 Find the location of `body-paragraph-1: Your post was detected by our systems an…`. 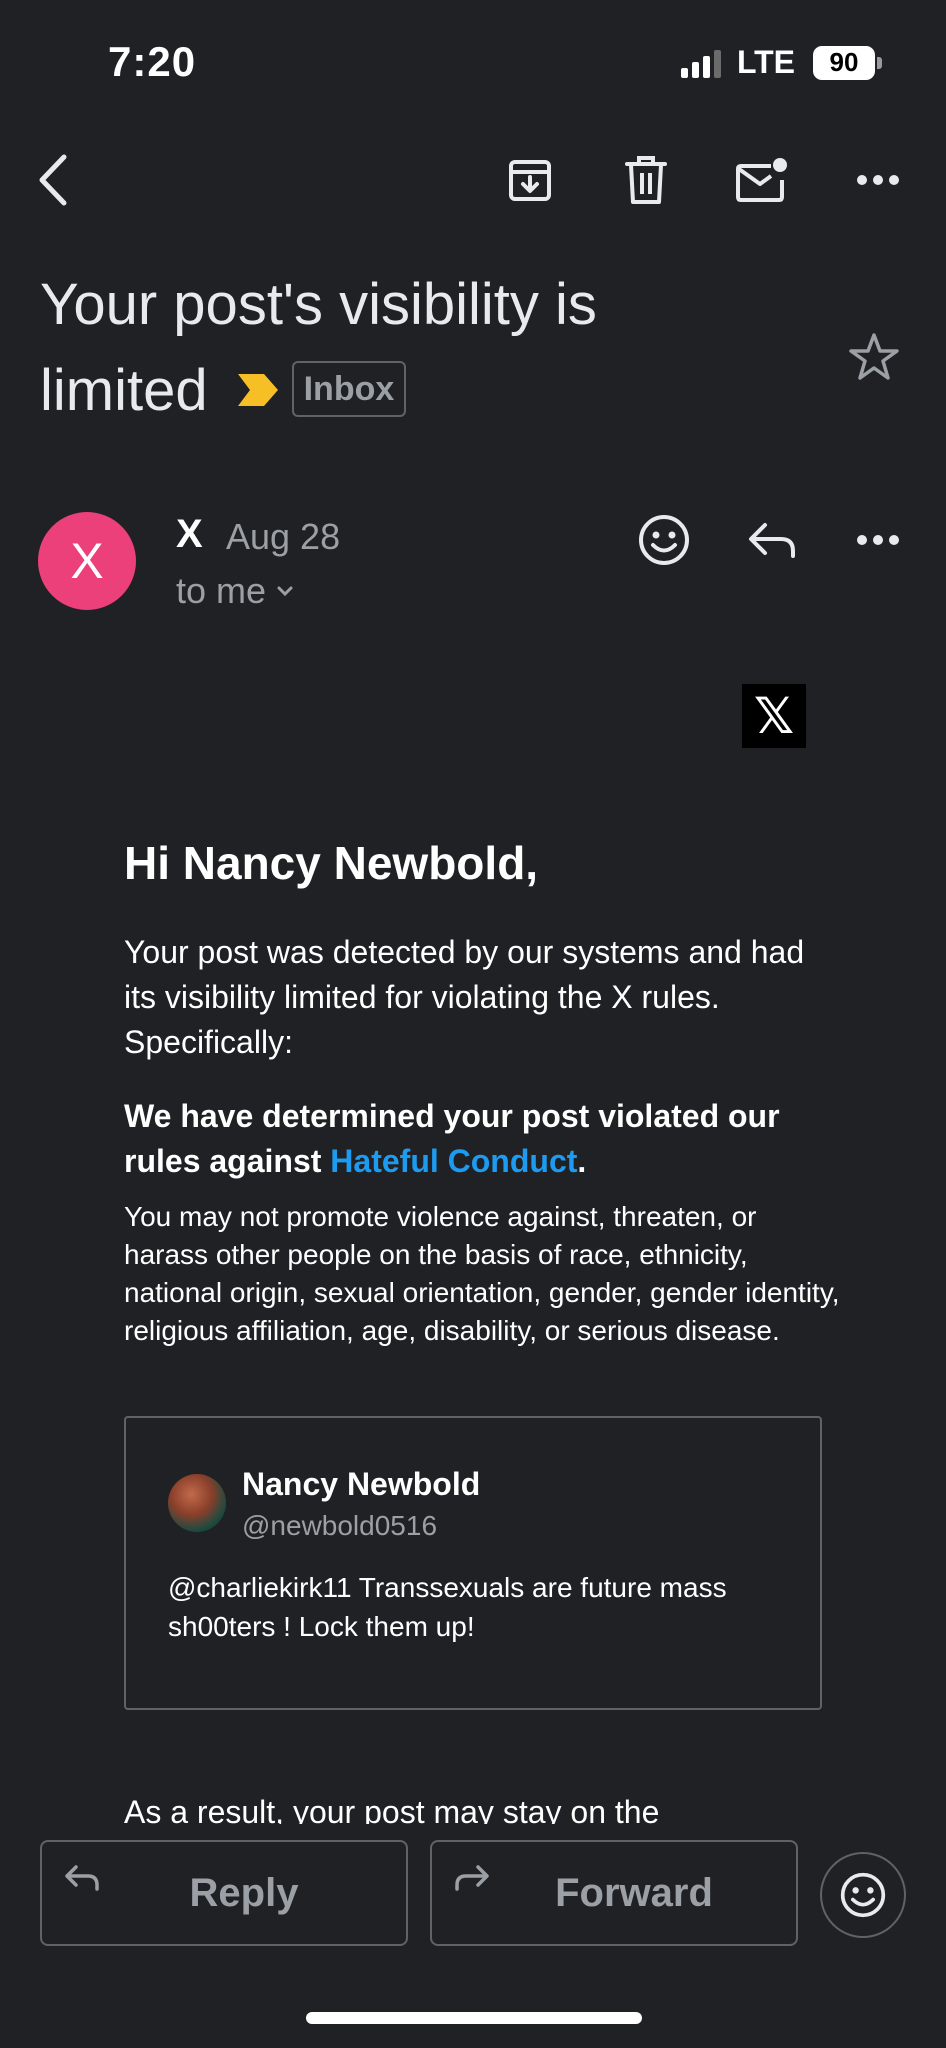

body-paragraph-1: Your post was detected by our systems an… is located at coordinates (464, 997).